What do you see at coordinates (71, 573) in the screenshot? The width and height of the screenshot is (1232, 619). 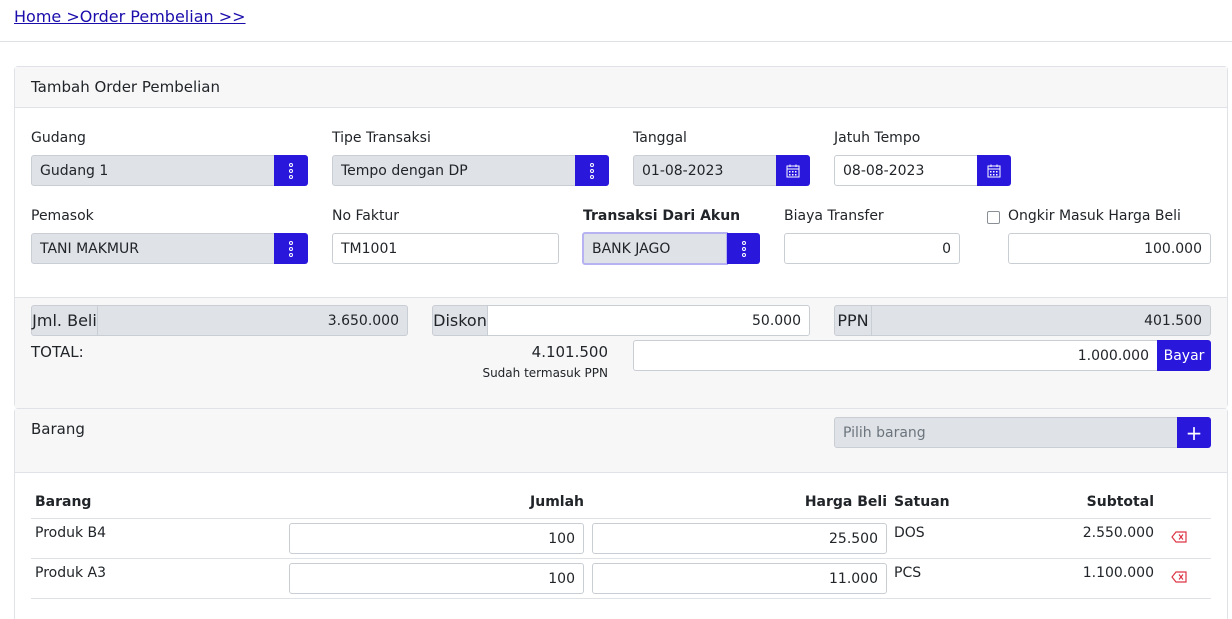 I see `row2-barang: Produk A3` at bounding box center [71, 573].